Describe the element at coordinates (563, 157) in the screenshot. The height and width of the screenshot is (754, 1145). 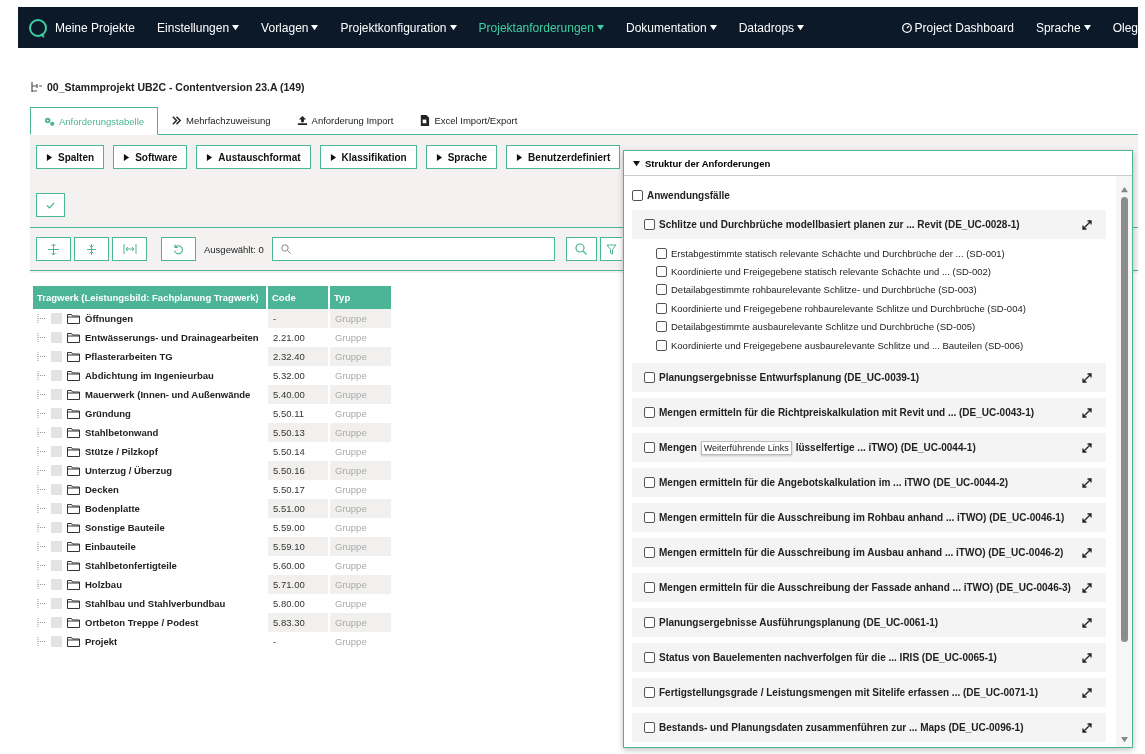
I see `filter-button: Benutzerdefiniert` at that location.